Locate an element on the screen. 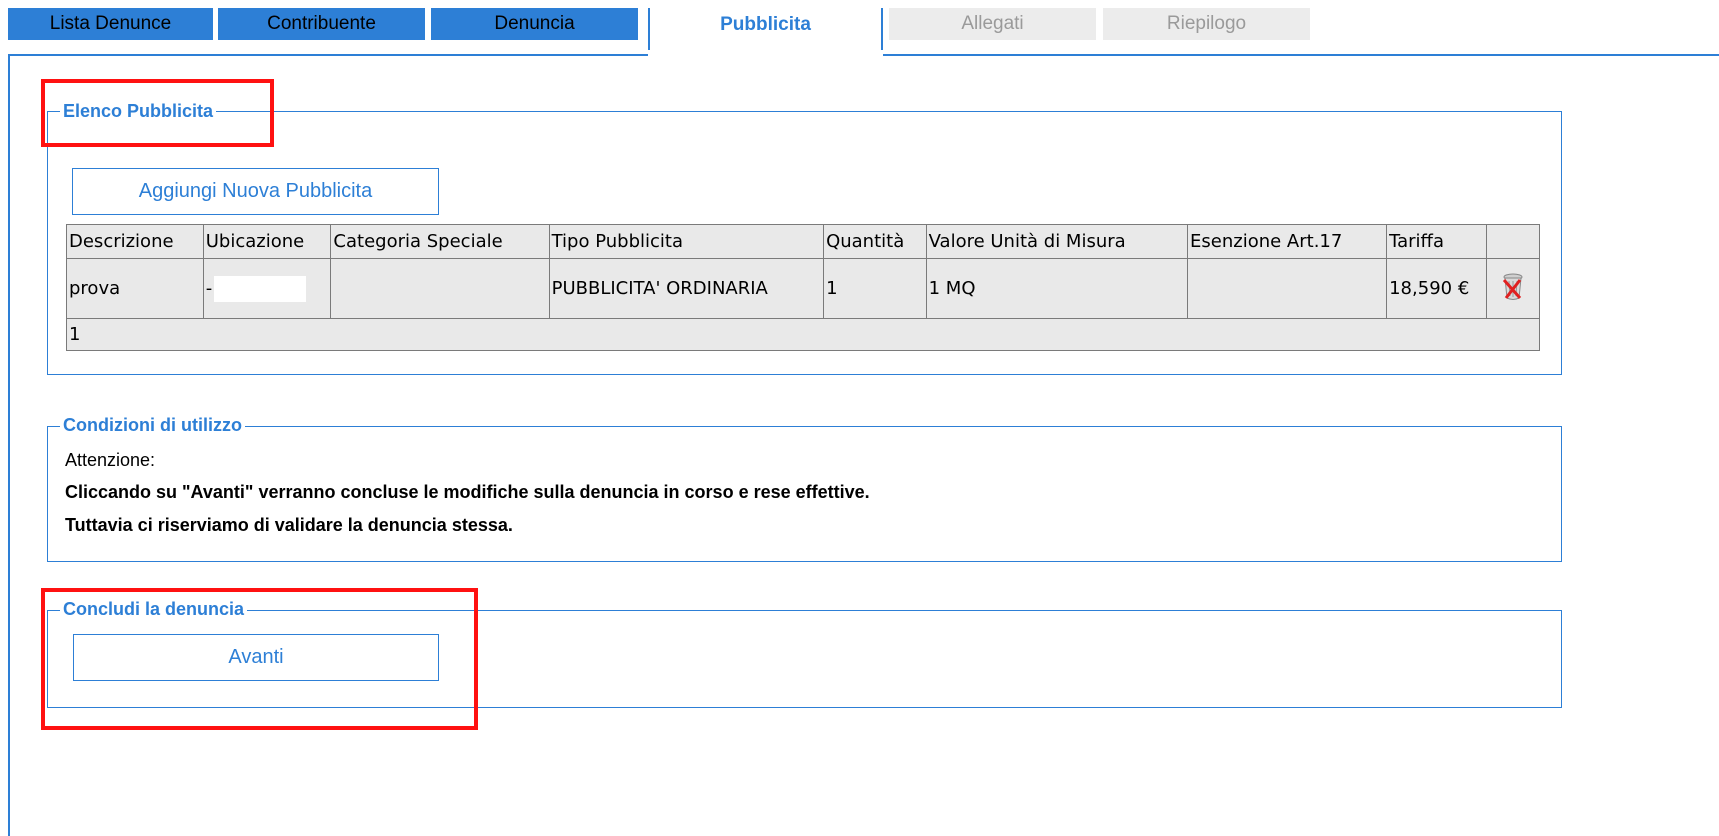 The image size is (1719, 836). elenco-pubblicita-legend: Elenco Pubblicita is located at coordinates (138, 111).